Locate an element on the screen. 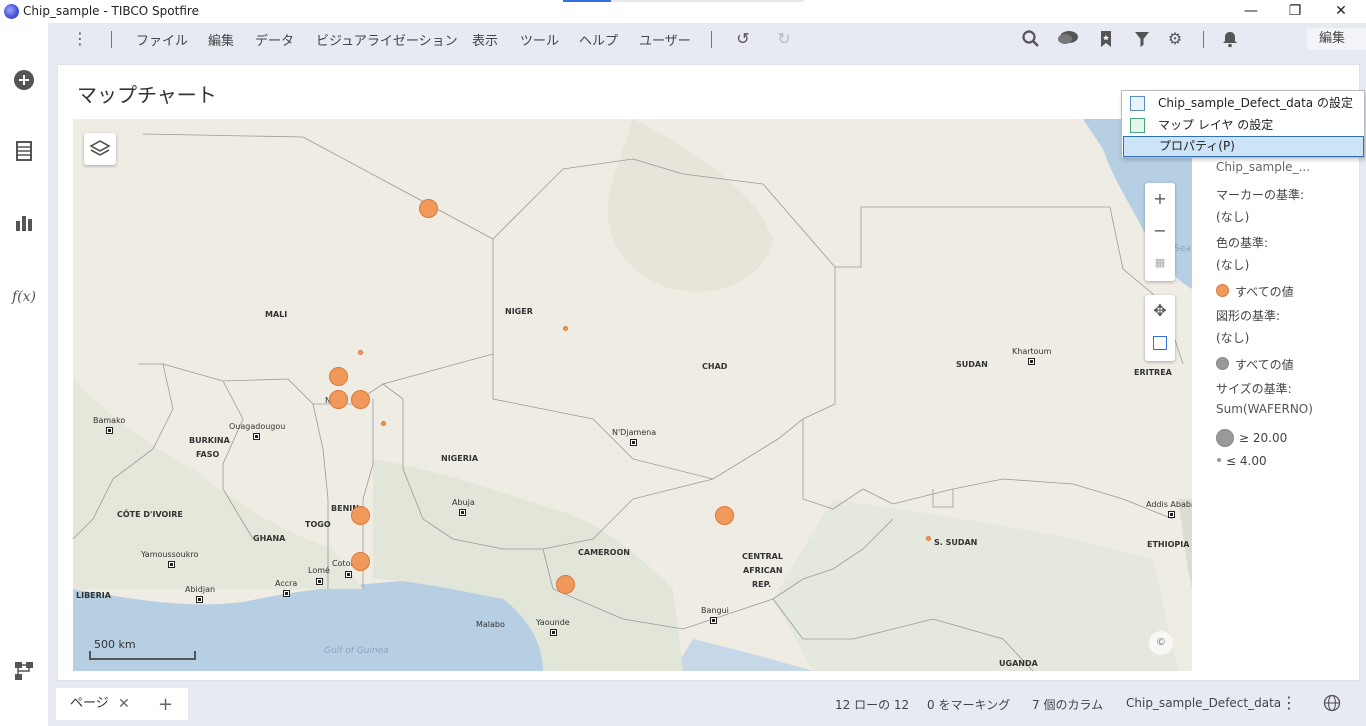 This screenshot has height=726, width=1366. window-title: Chip_sample - TIBCO Spotfire is located at coordinates (111, 11).